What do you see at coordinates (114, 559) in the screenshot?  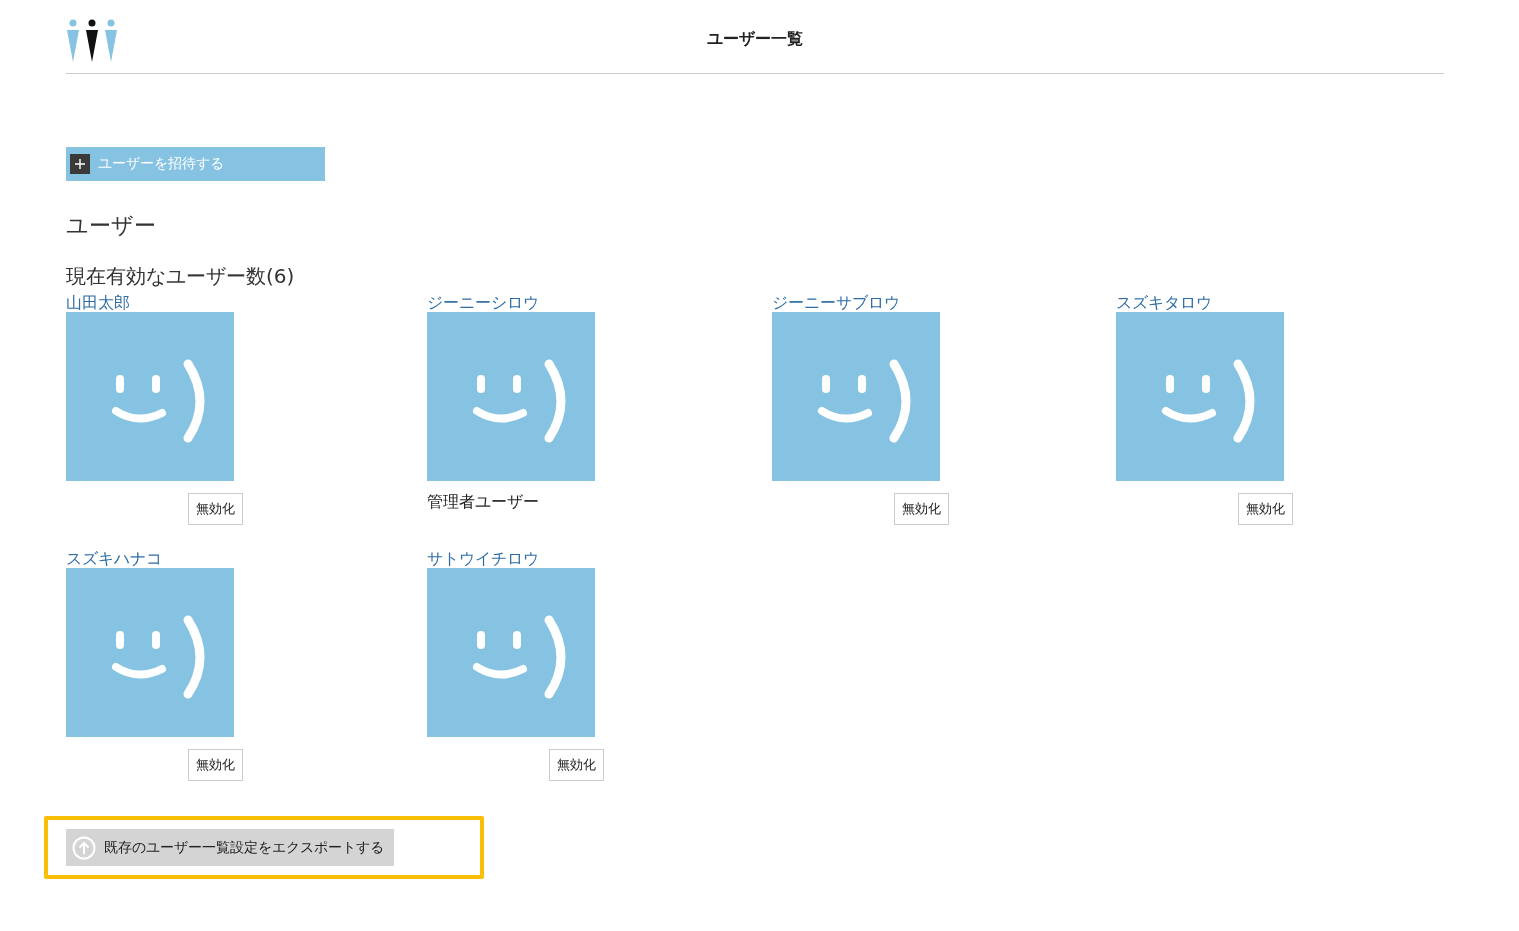 I see `user-name-link: スズキハナコ` at bounding box center [114, 559].